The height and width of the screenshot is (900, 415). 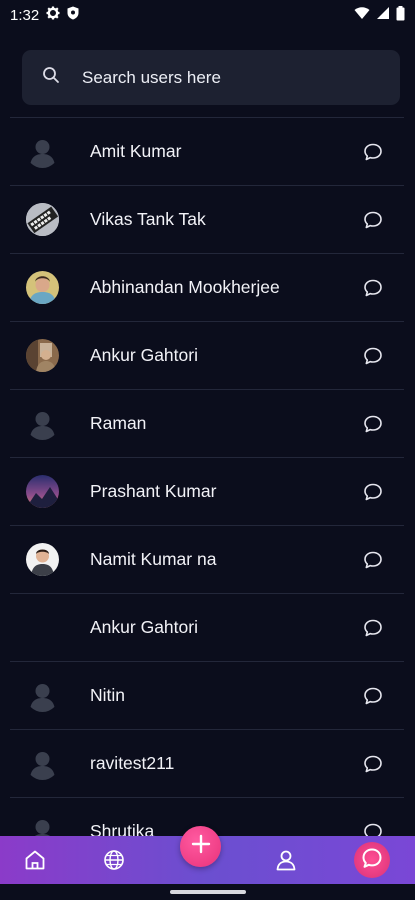 What do you see at coordinates (153, 491) in the screenshot?
I see `user-name: Prashant Kumar` at bounding box center [153, 491].